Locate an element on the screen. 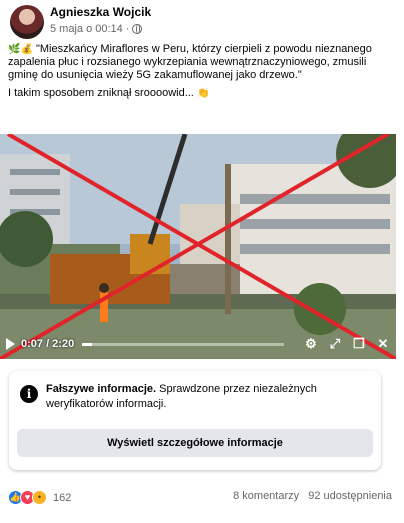 The height and width of the screenshot is (523, 404). globe-icon is located at coordinates (137, 29).